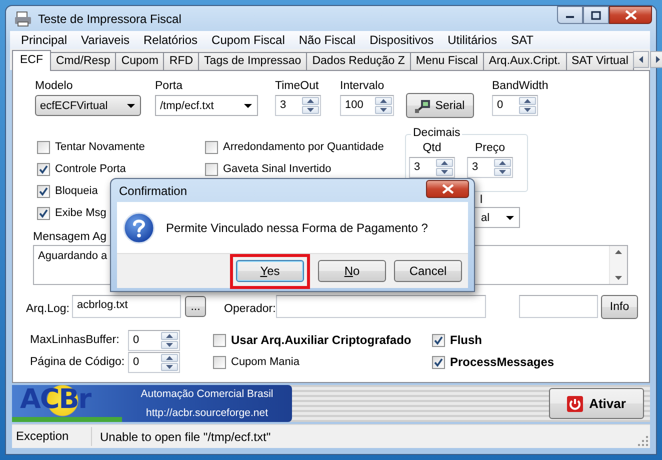 The height and width of the screenshot is (460, 662). What do you see at coordinates (52, 436) in the screenshot?
I see `status-text: Exception` at bounding box center [52, 436].